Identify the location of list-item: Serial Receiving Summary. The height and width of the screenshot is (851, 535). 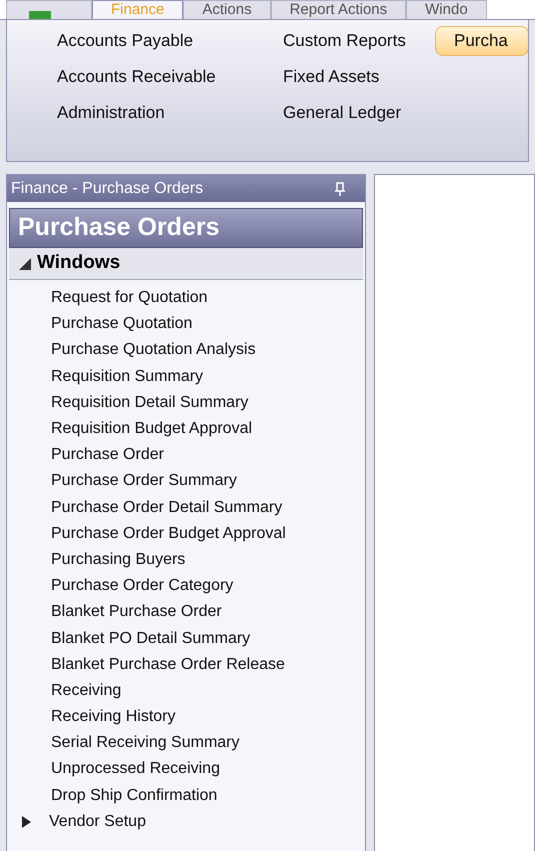
(145, 743).